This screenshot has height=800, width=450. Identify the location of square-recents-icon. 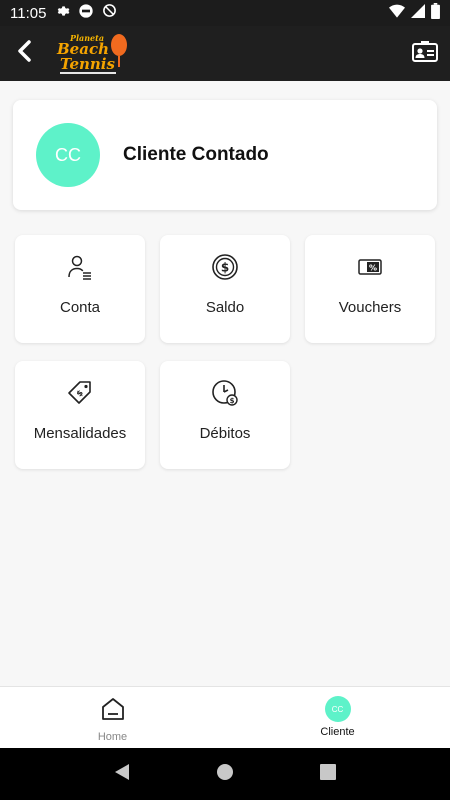
(328, 774).